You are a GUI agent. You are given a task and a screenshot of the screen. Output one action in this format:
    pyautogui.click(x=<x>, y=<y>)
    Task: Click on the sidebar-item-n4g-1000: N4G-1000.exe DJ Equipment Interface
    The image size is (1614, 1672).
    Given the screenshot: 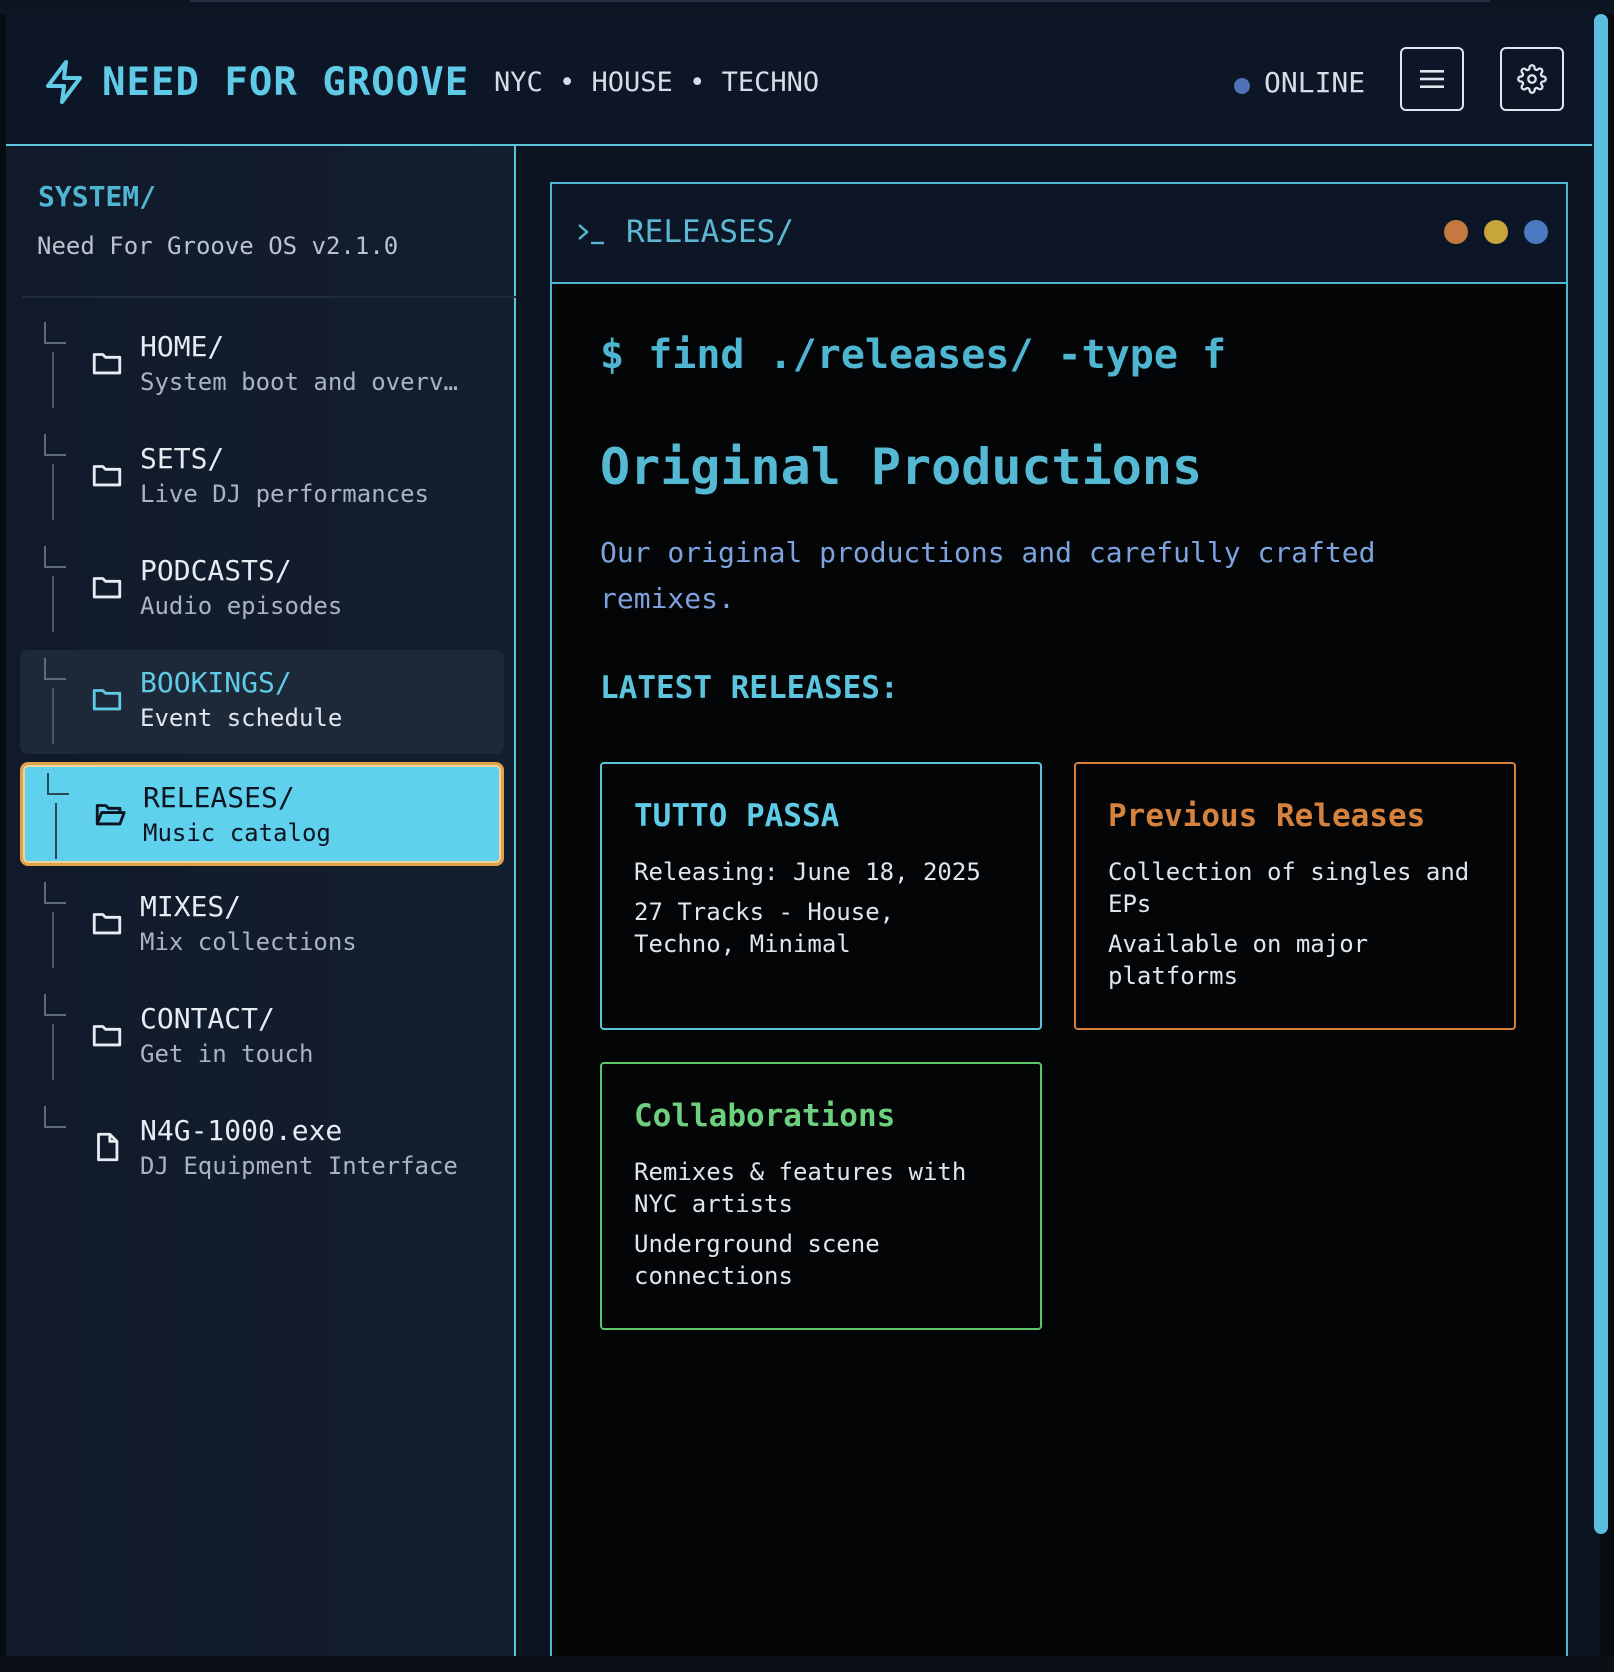 What is the action you would take?
    pyautogui.click(x=262, y=1150)
    